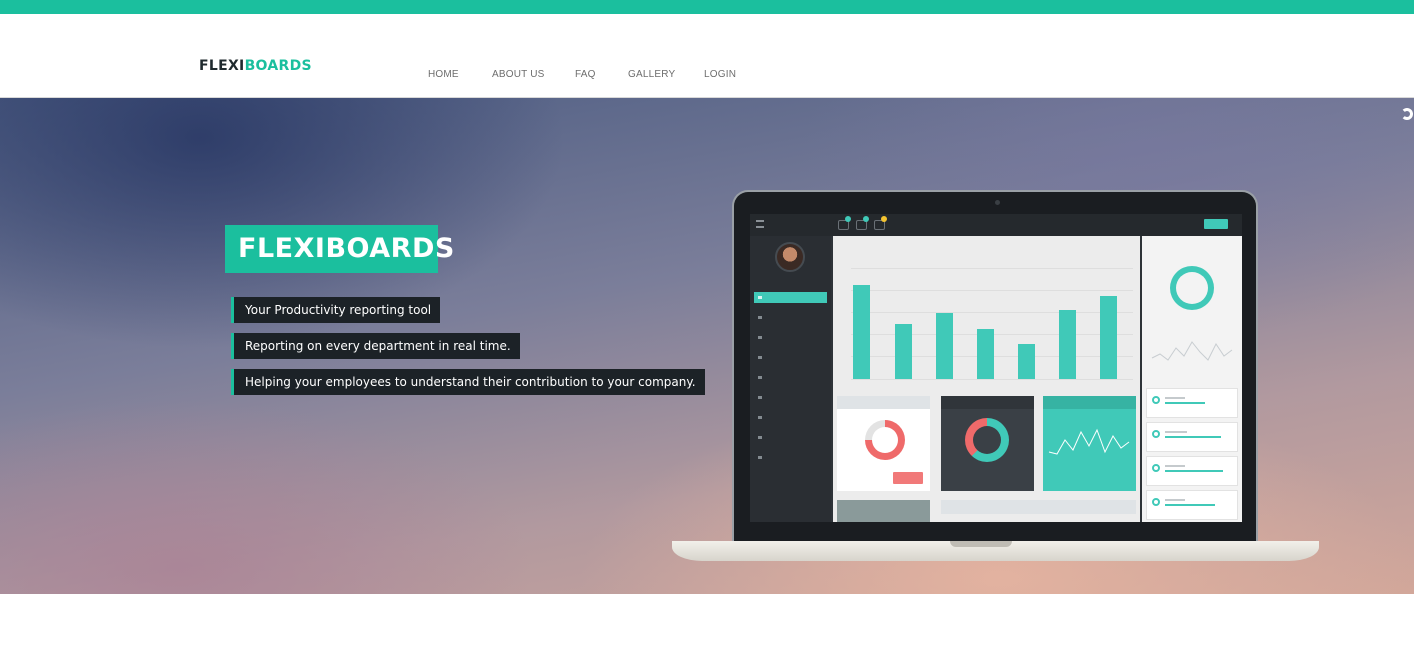 Image resolution: width=1414 pixels, height=667 pixels. I want to click on map-thumbnail, so click(883, 511).